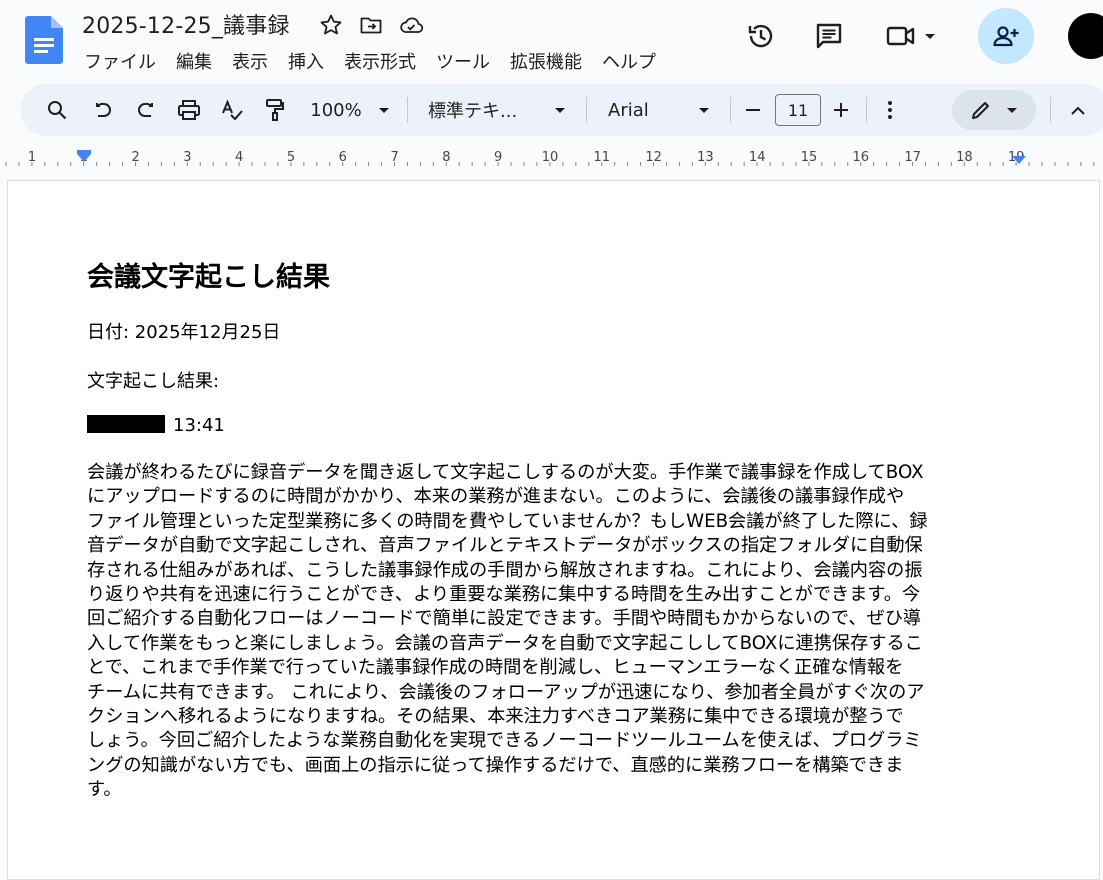  What do you see at coordinates (146, 110) in the screenshot?
I see `redo-icon` at bounding box center [146, 110].